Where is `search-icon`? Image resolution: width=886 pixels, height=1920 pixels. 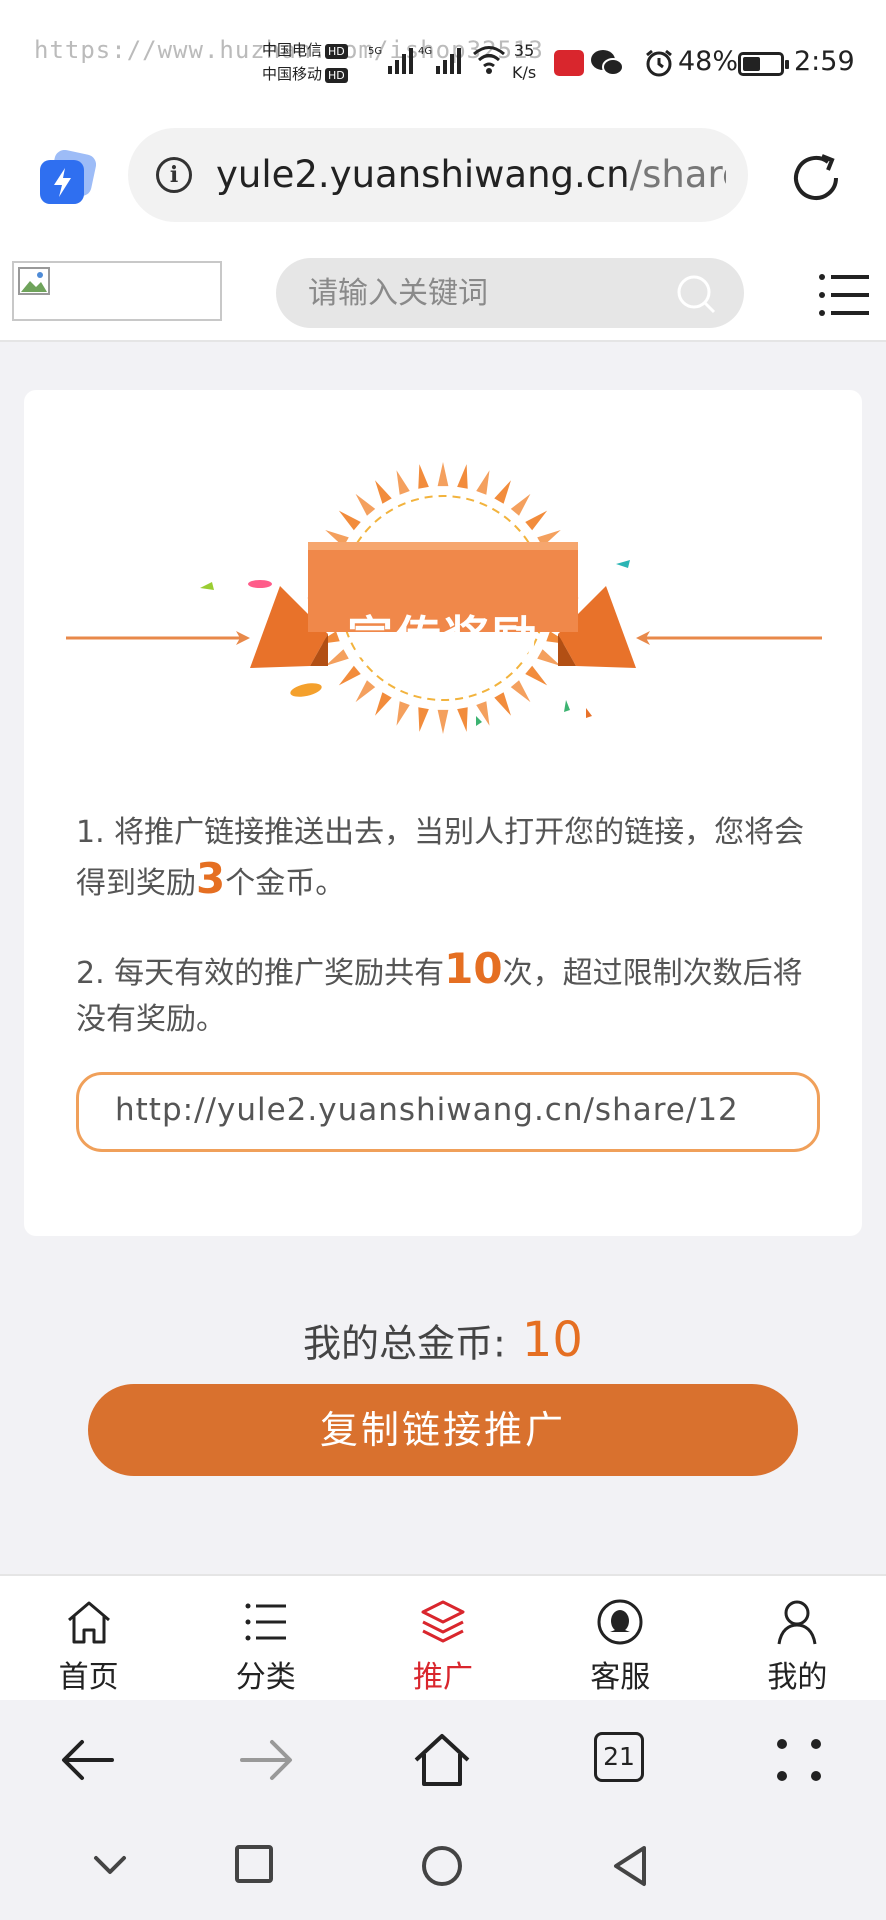 search-icon is located at coordinates (696, 294).